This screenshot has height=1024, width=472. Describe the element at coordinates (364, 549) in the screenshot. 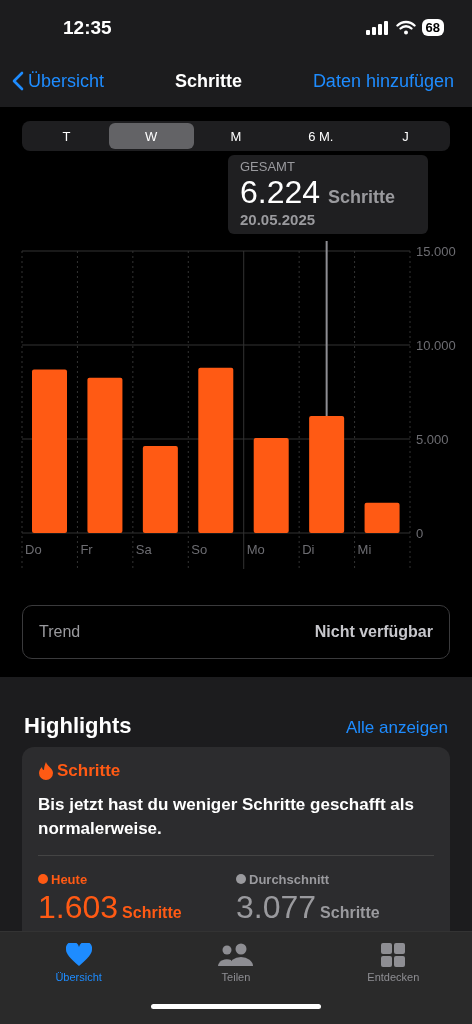

I see `x-tick-label: Mi` at that location.